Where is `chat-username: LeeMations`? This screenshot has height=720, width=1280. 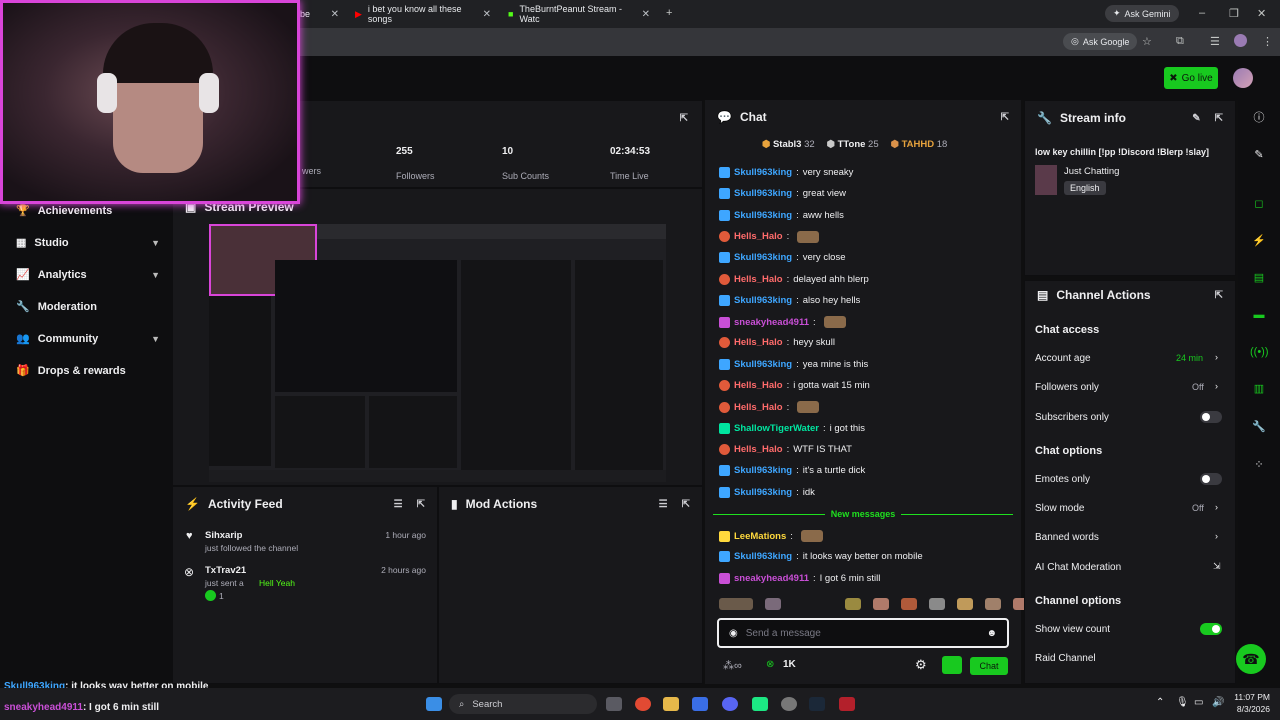
chat-username: LeeMations is located at coordinates (760, 536).